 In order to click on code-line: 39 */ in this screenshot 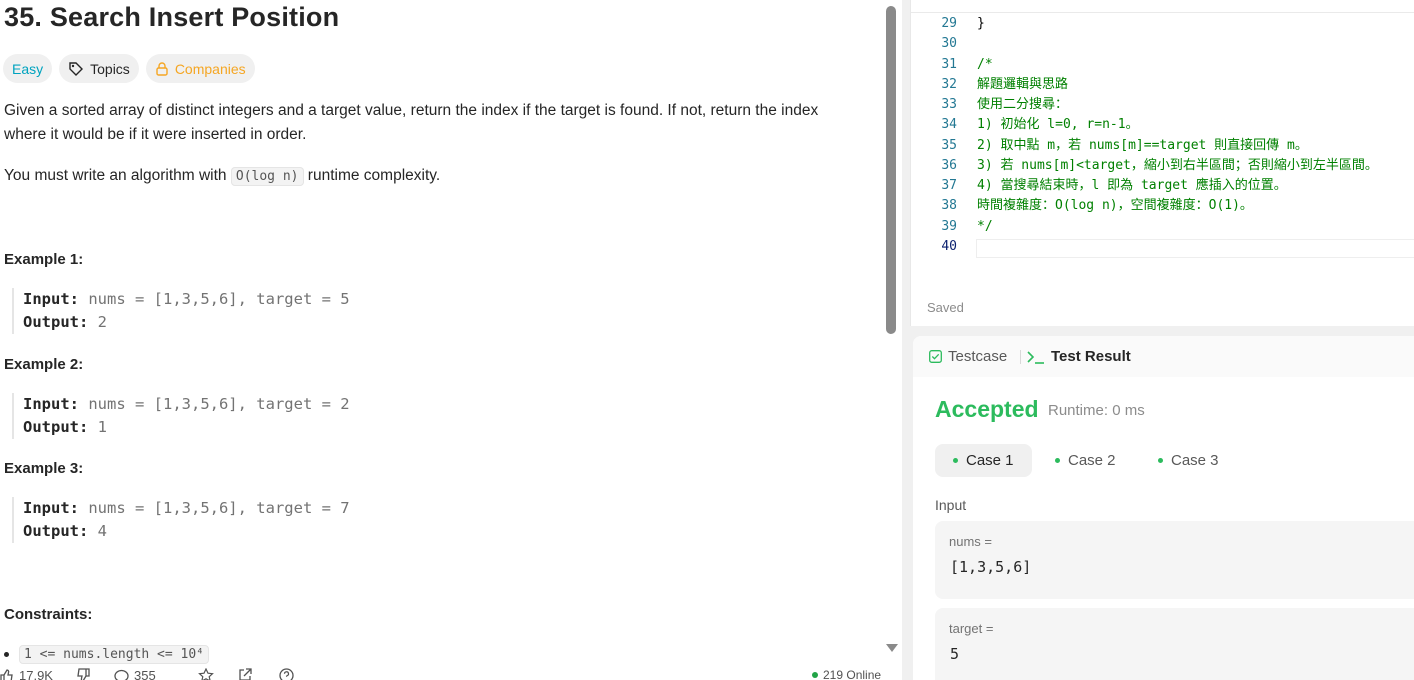, I will do `click(1162, 227)`.